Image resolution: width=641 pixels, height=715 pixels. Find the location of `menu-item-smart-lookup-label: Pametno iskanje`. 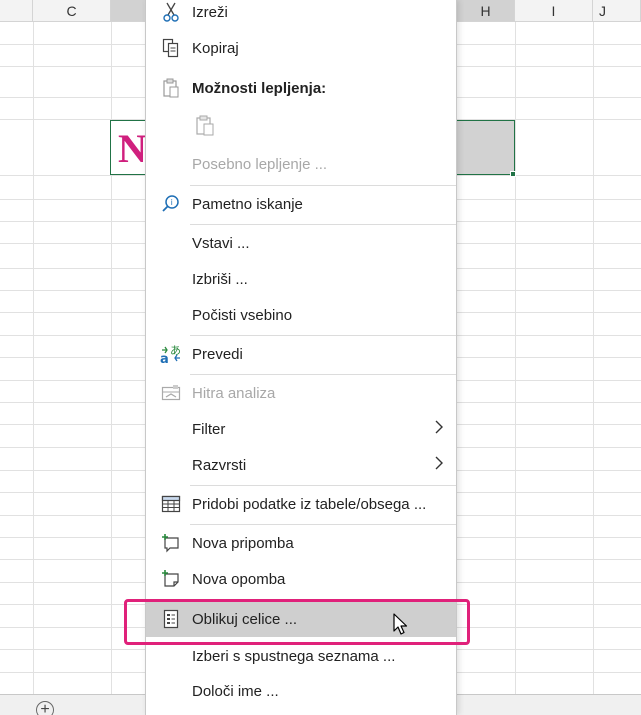

menu-item-smart-lookup-label: Pametno iskanje is located at coordinates (247, 204).